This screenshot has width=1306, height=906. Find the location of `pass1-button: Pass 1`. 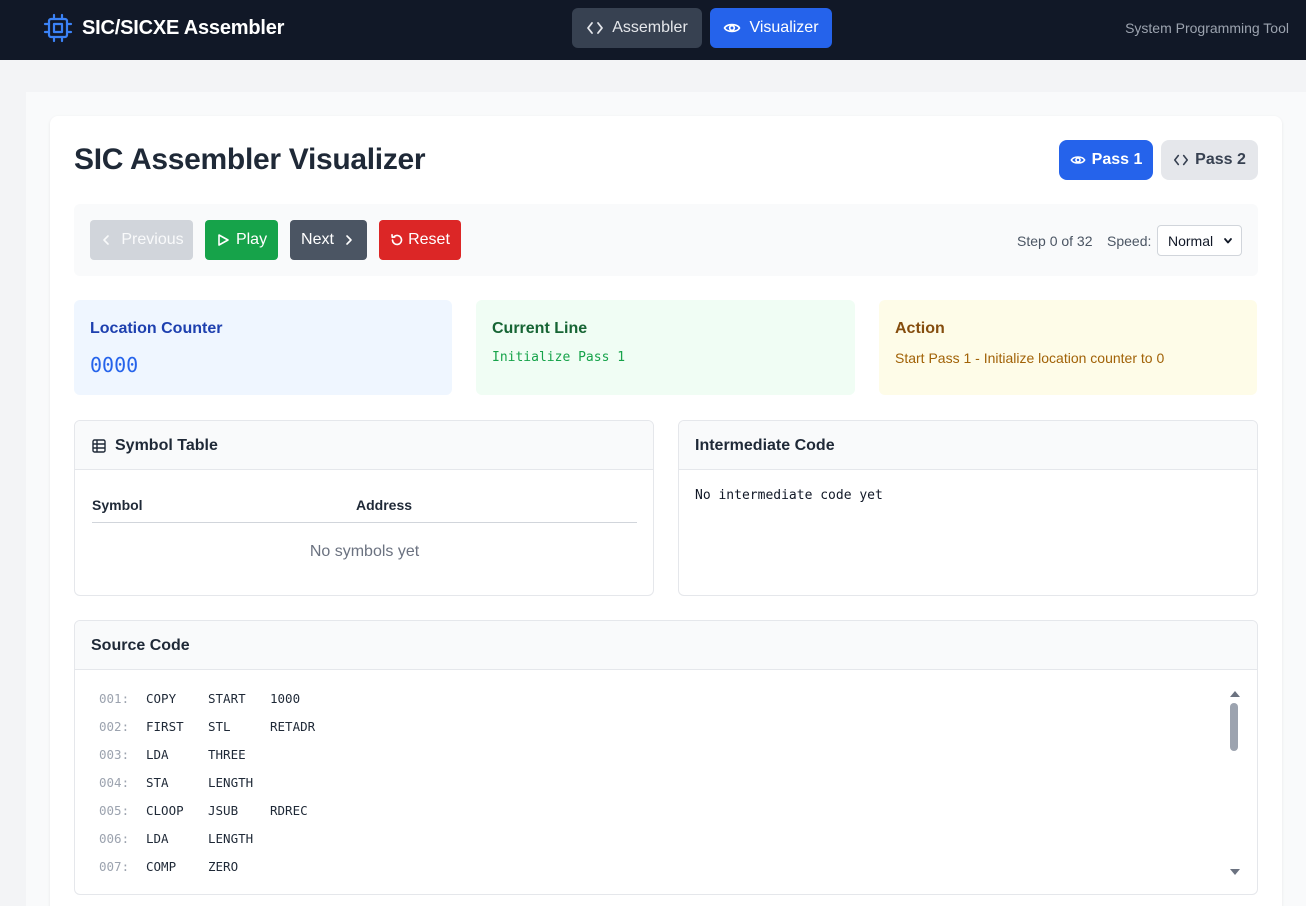

pass1-button: Pass 1 is located at coordinates (1106, 160).